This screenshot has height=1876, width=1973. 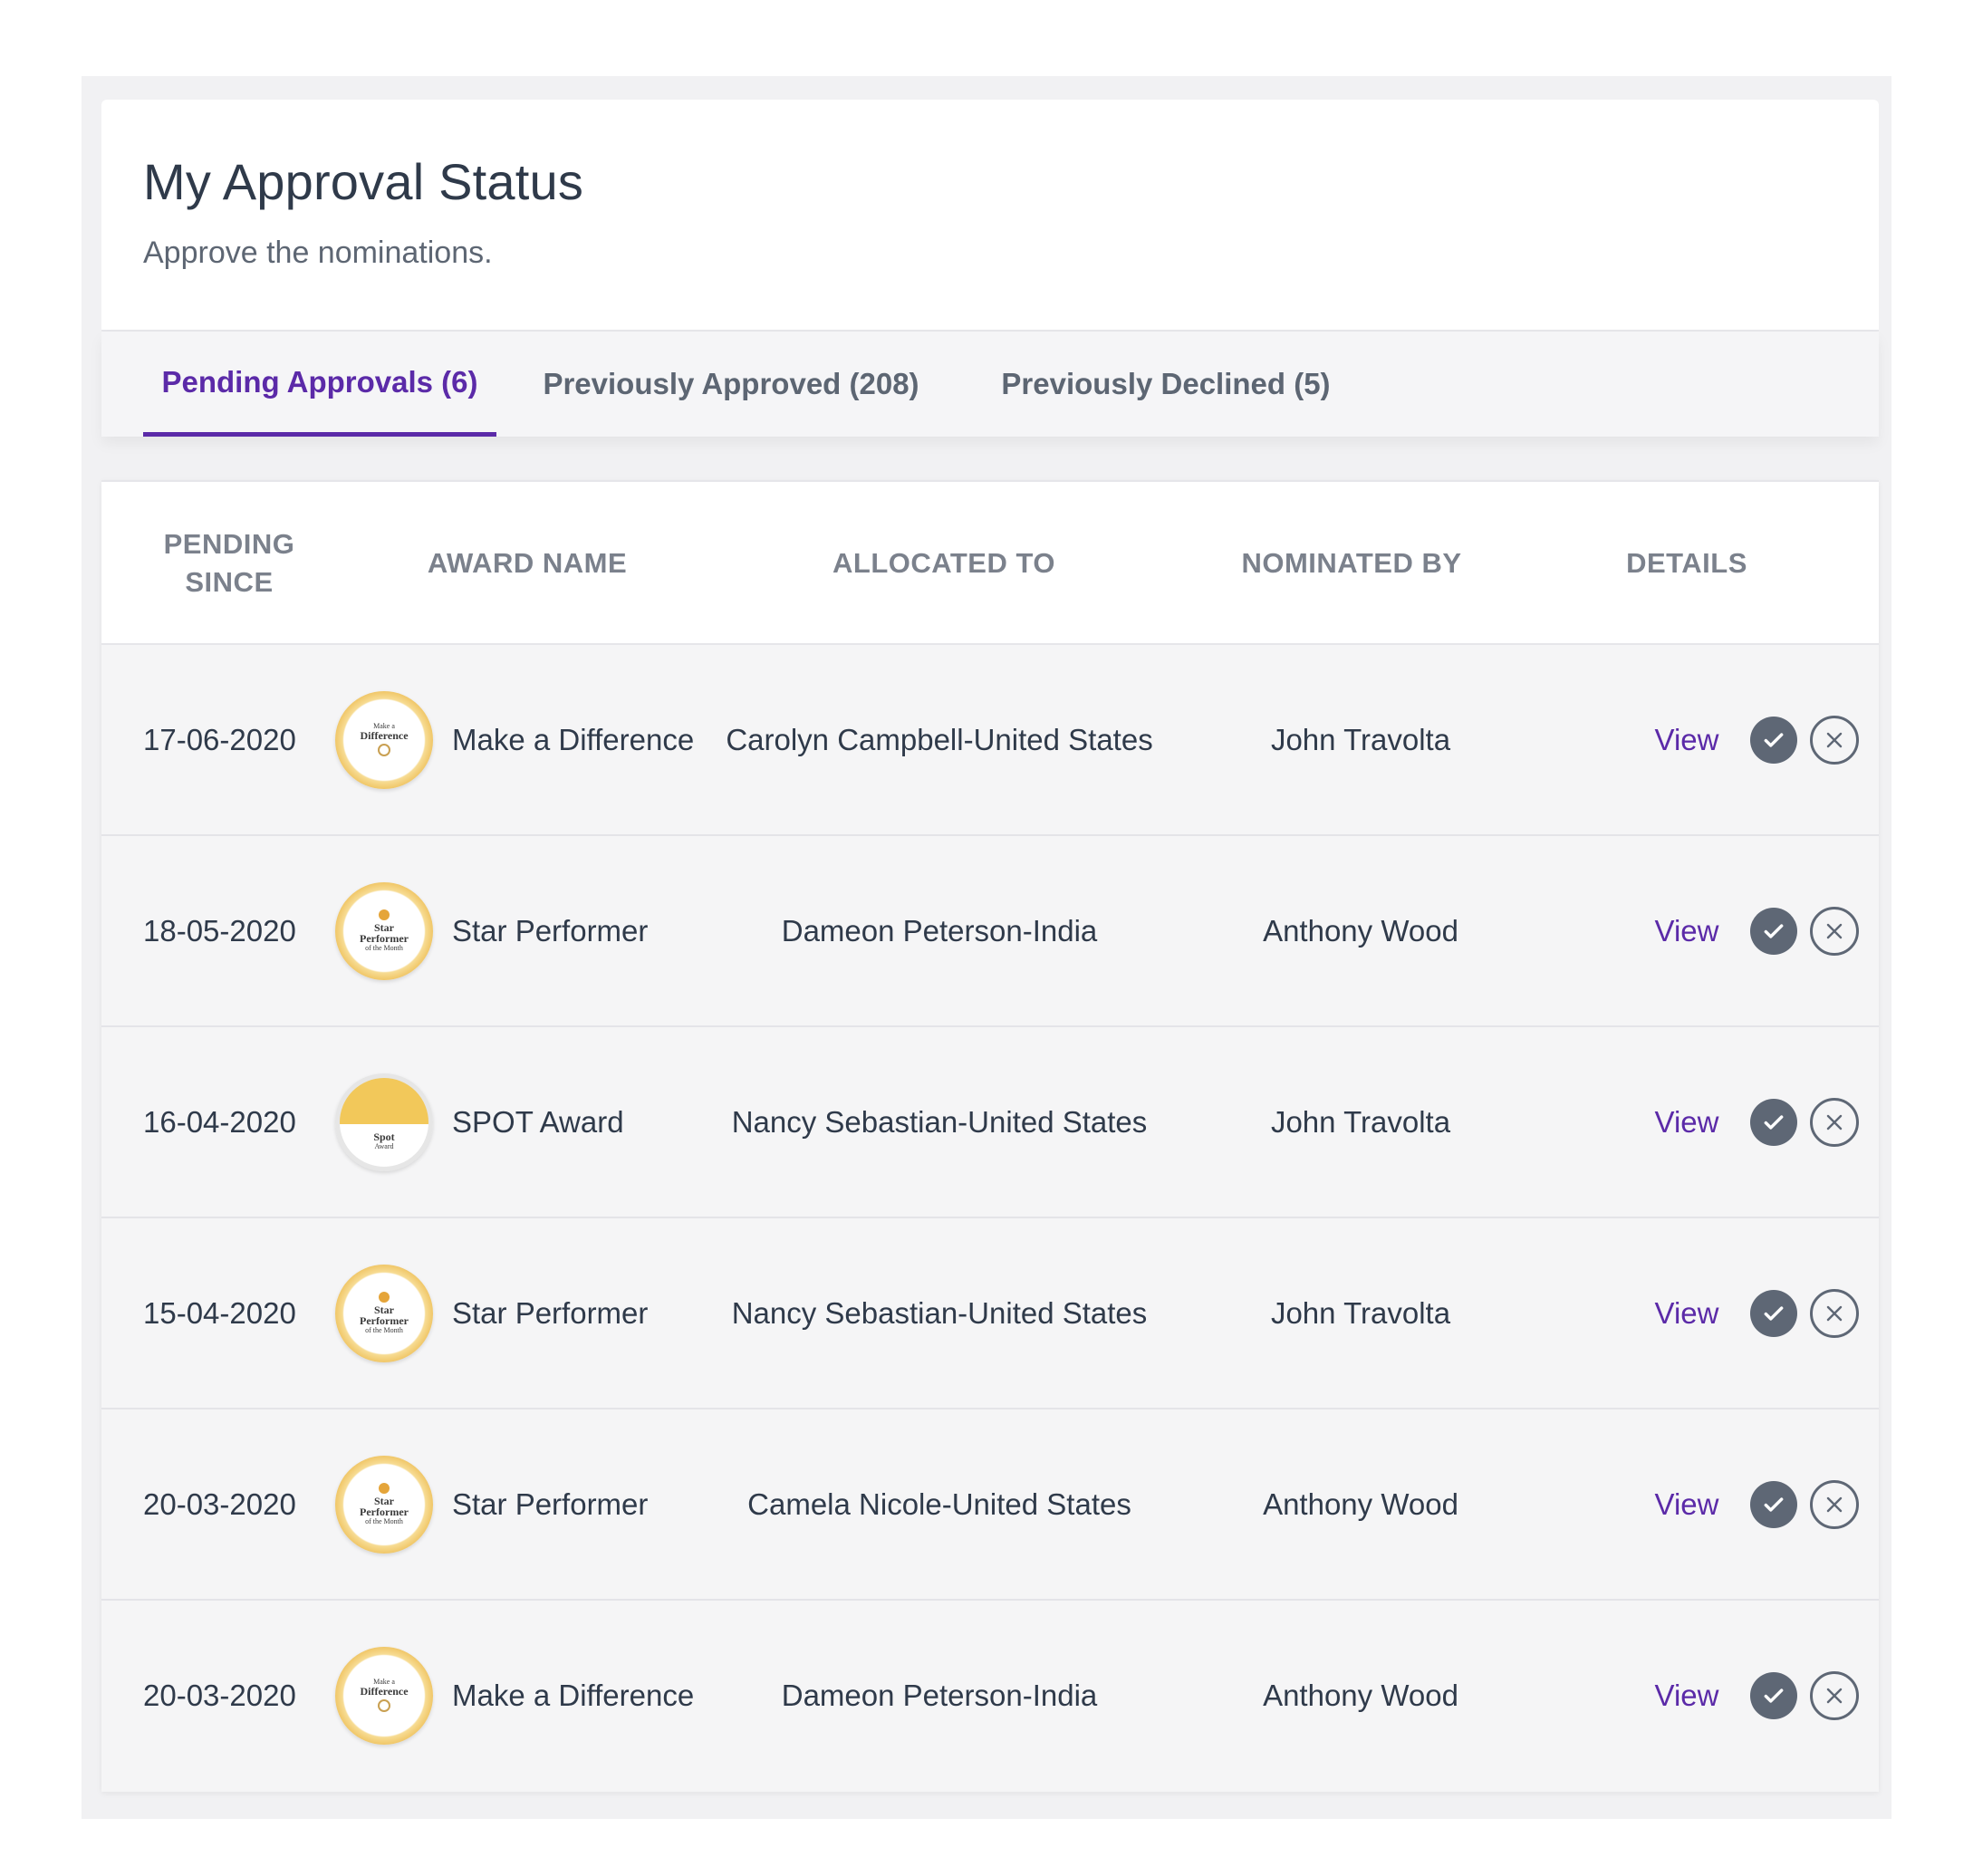 I want to click on pending-since-date: 17-06-2020, so click(x=220, y=739).